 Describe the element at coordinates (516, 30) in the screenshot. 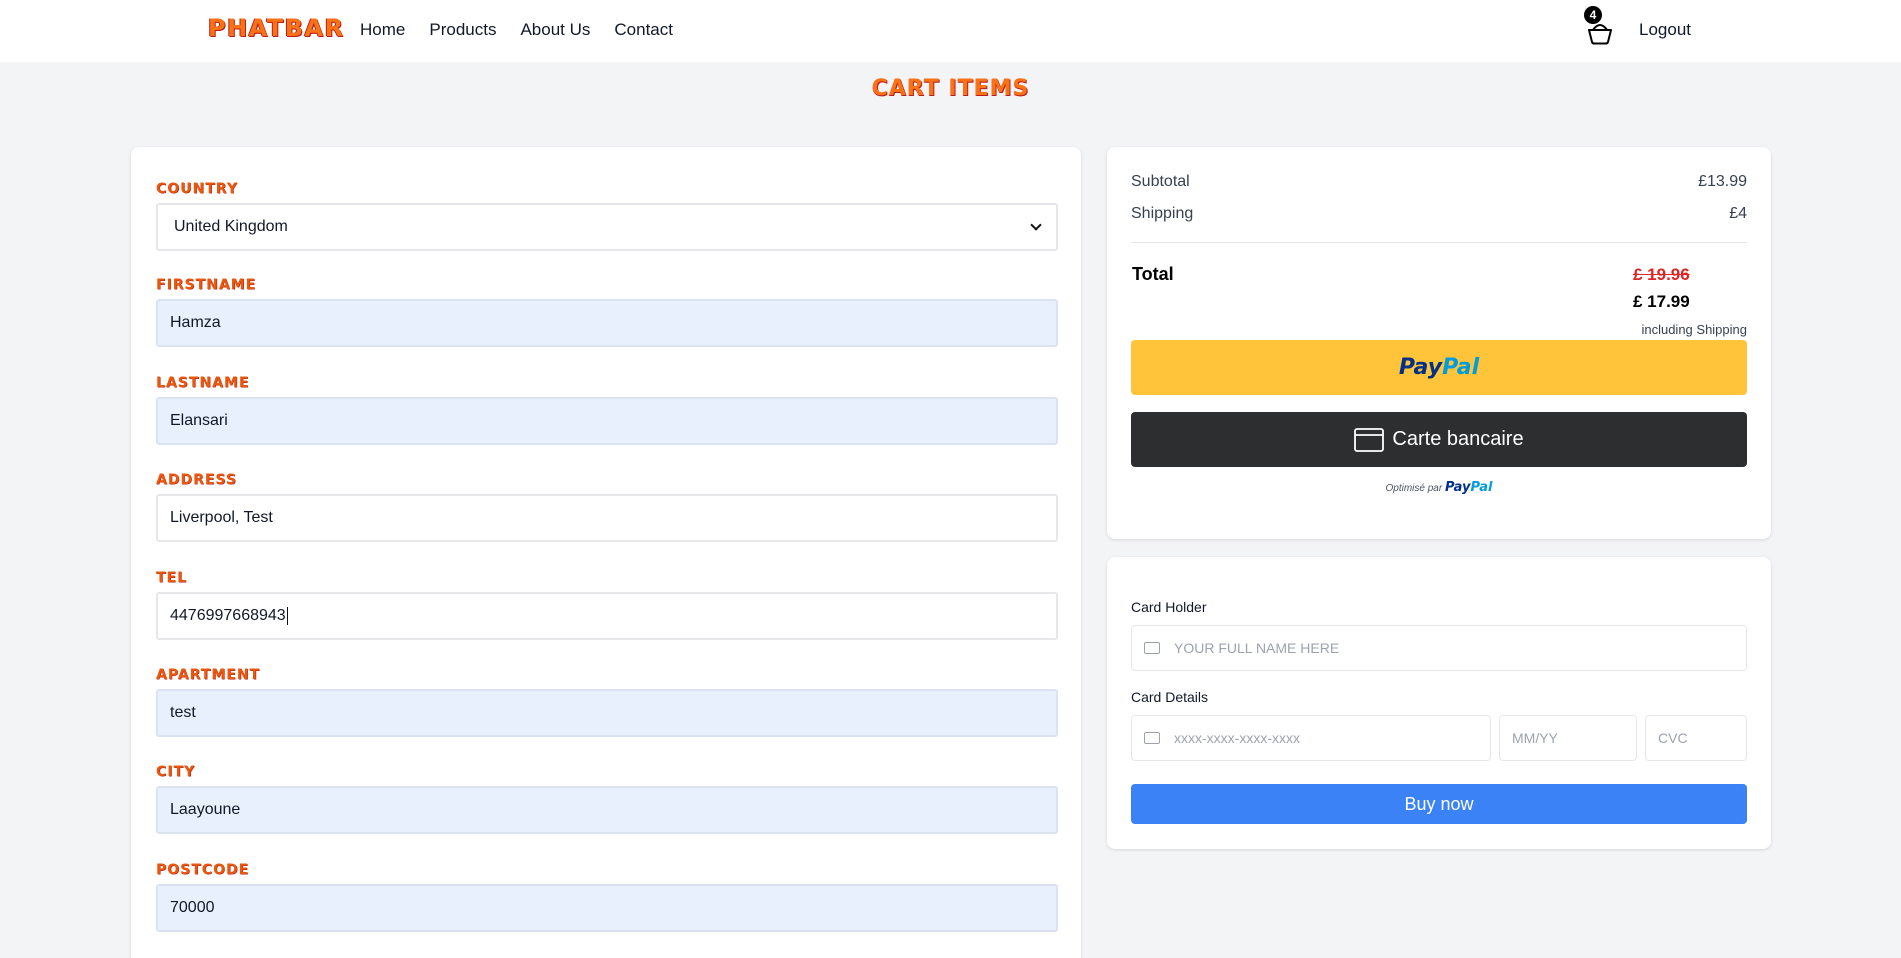

I see `nav-links: Home Products About Us Contact` at that location.